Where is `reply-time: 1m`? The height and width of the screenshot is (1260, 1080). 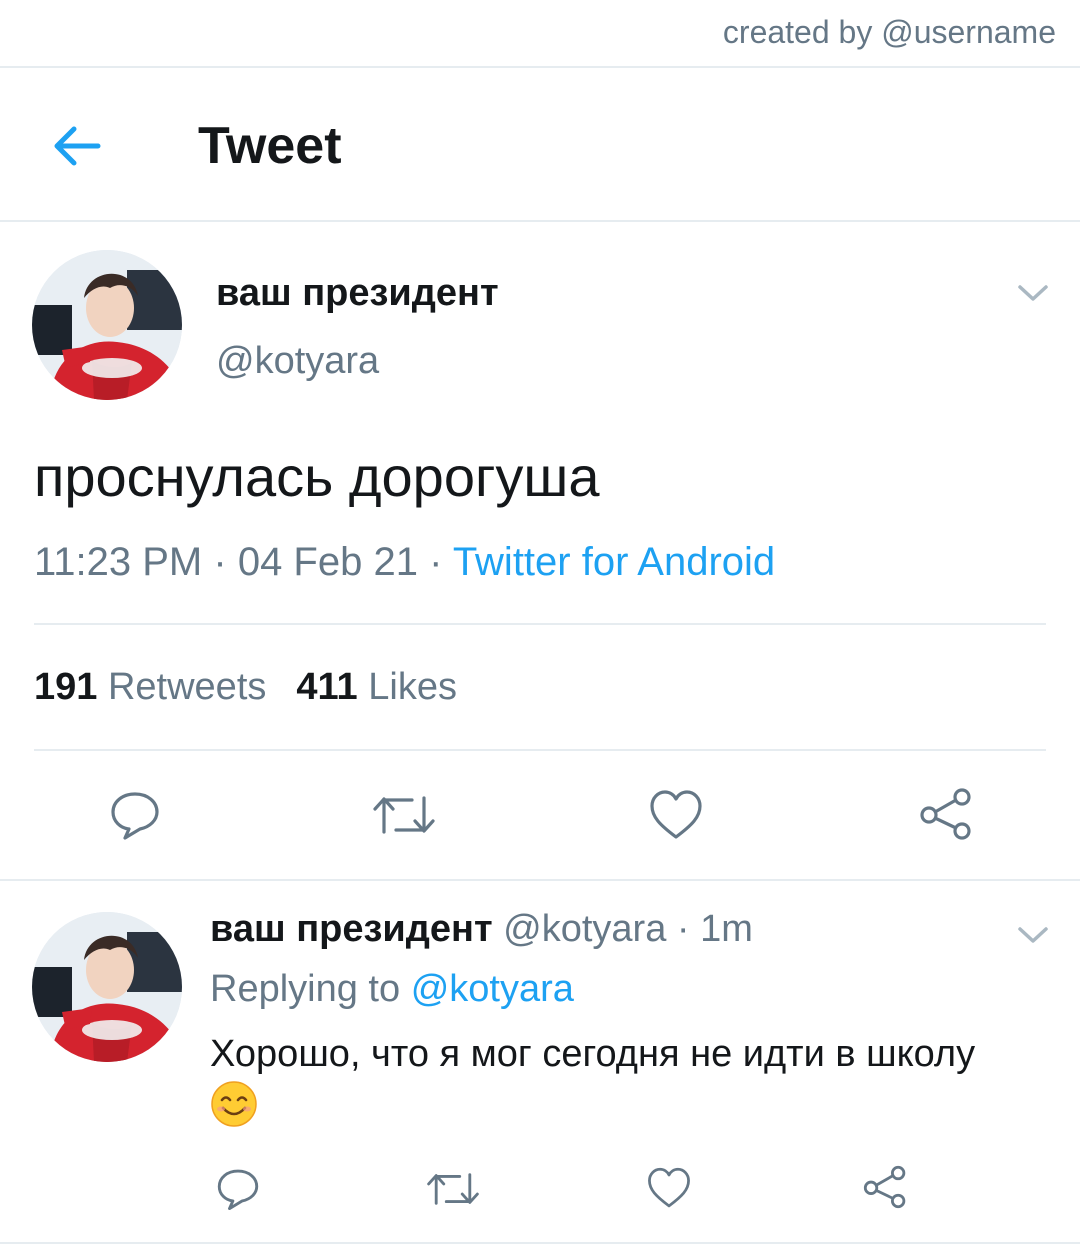 reply-time: 1m is located at coordinates (726, 929).